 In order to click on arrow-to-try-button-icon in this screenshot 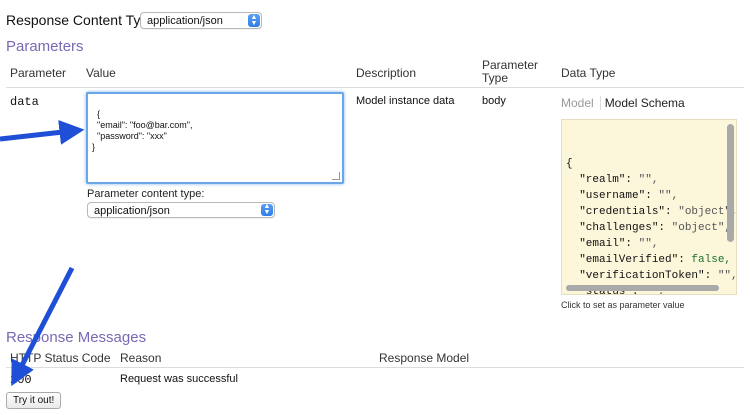, I will do `click(43, 326)`.